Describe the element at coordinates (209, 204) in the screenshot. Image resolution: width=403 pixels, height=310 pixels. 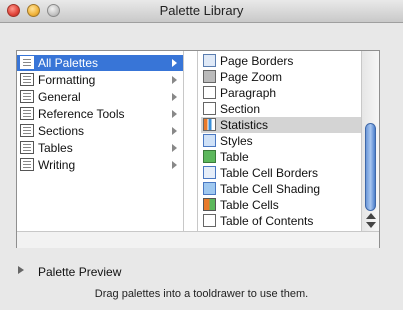
I see `table-cells-icon` at that location.